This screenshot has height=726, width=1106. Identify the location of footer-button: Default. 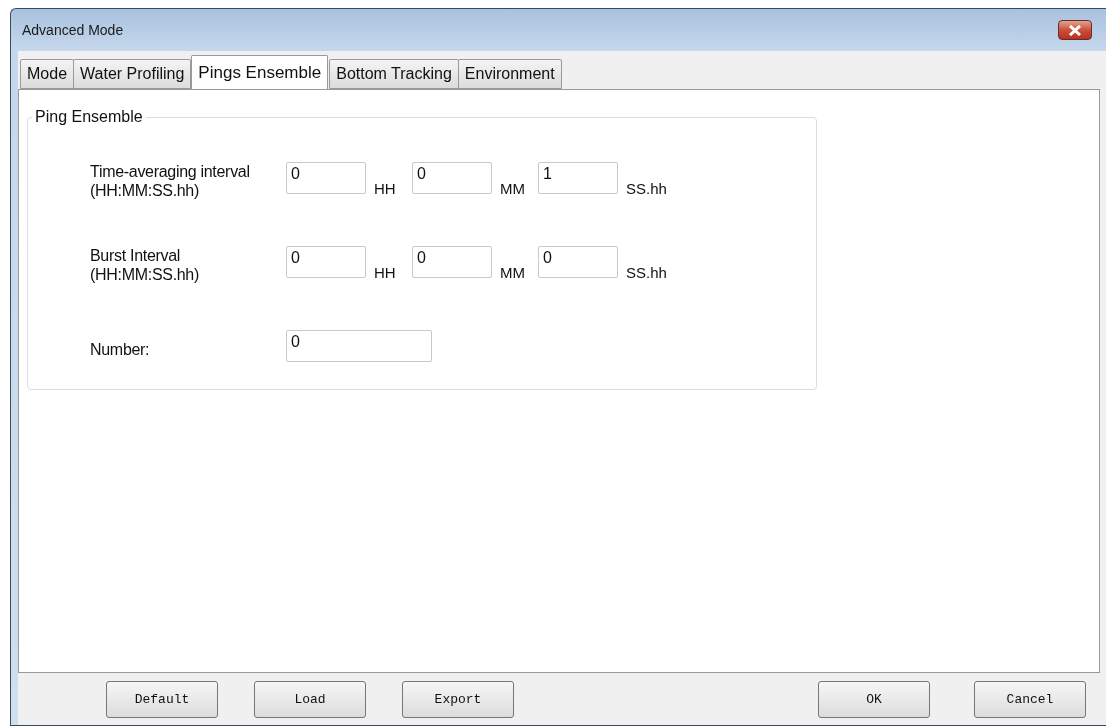
(162, 699).